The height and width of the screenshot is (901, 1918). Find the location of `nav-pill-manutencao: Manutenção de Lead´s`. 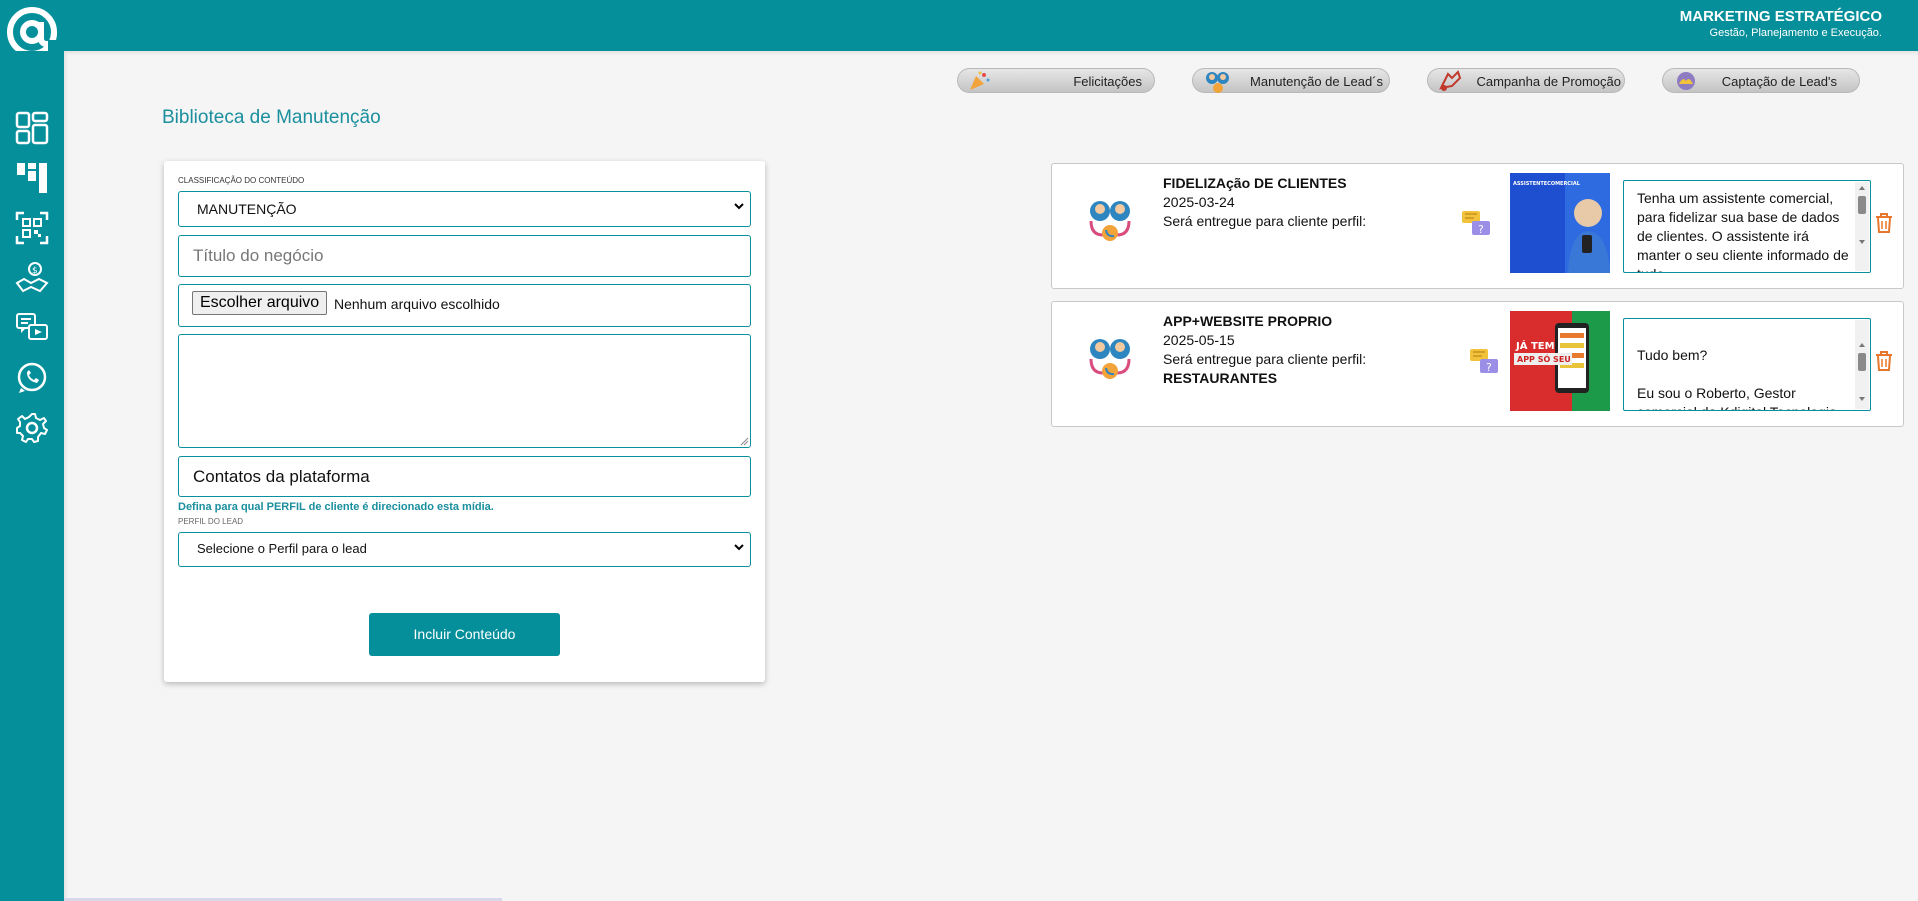

nav-pill-manutencao: Manutenção de Lead´s is located at coordinates (1291, 80).